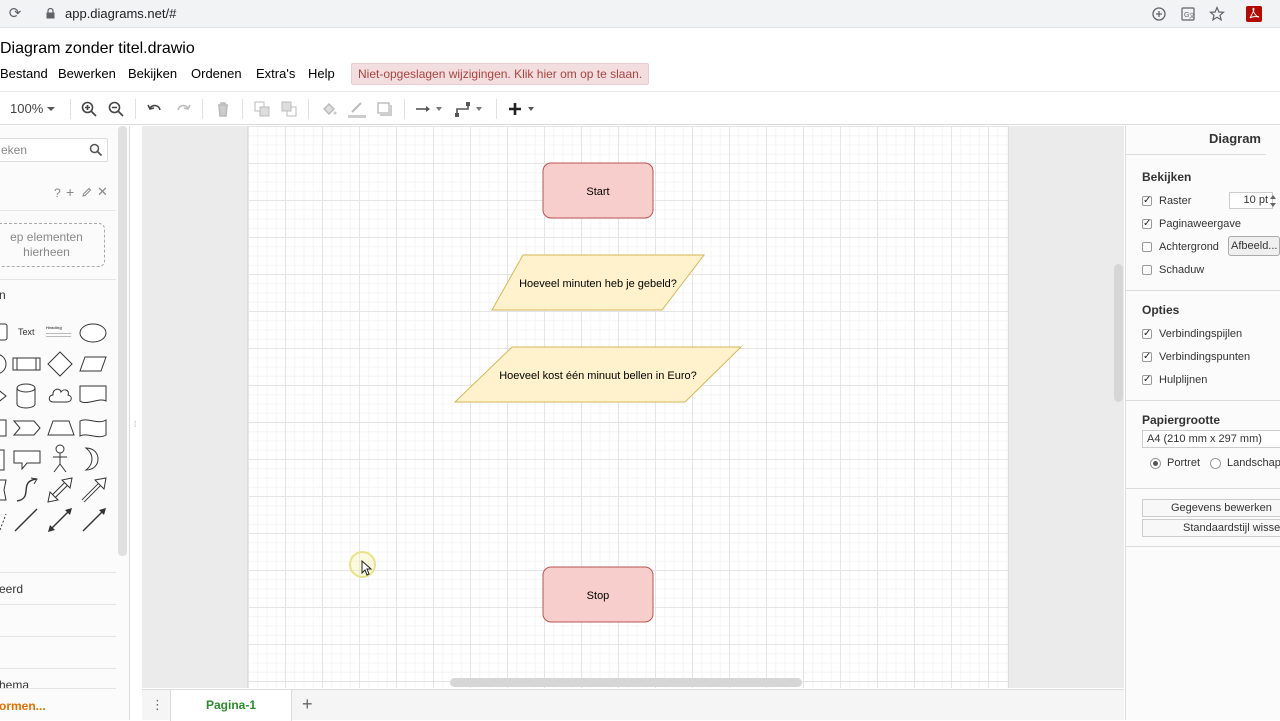 The width and height of the screenshot is (1280, 721). I want to click on shape-search-input, so click(43, 150).